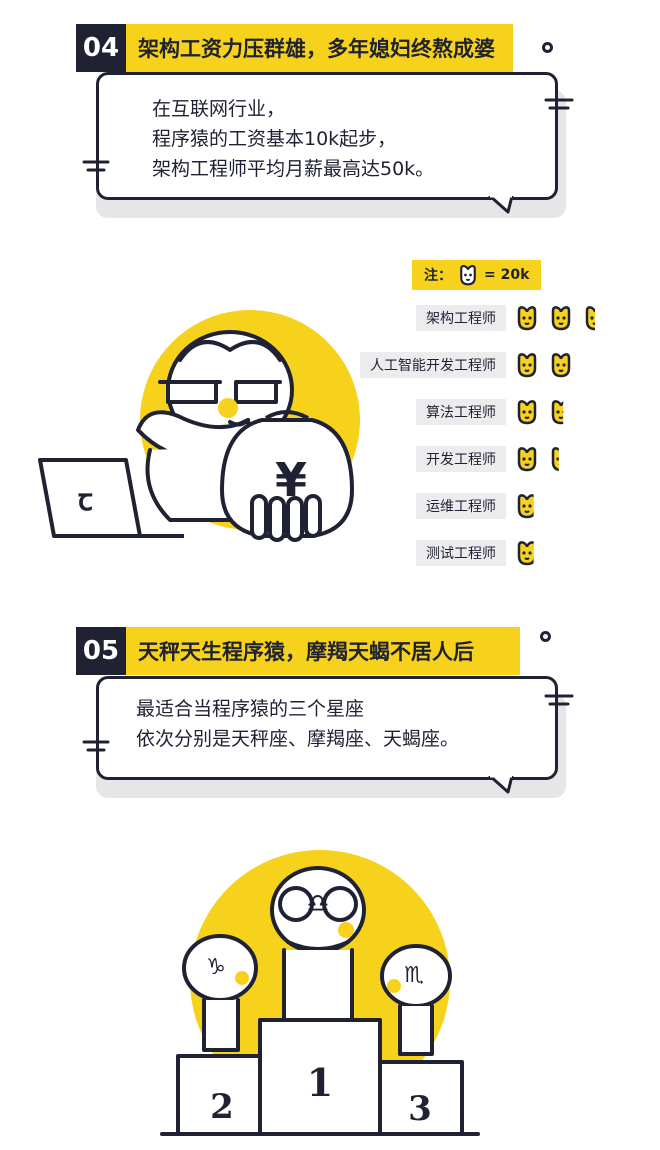 This screenshot has height=1150, width=660. Describe the element at coordinates (545, 636) in the screenshot. I see `decor-ring` at that location.